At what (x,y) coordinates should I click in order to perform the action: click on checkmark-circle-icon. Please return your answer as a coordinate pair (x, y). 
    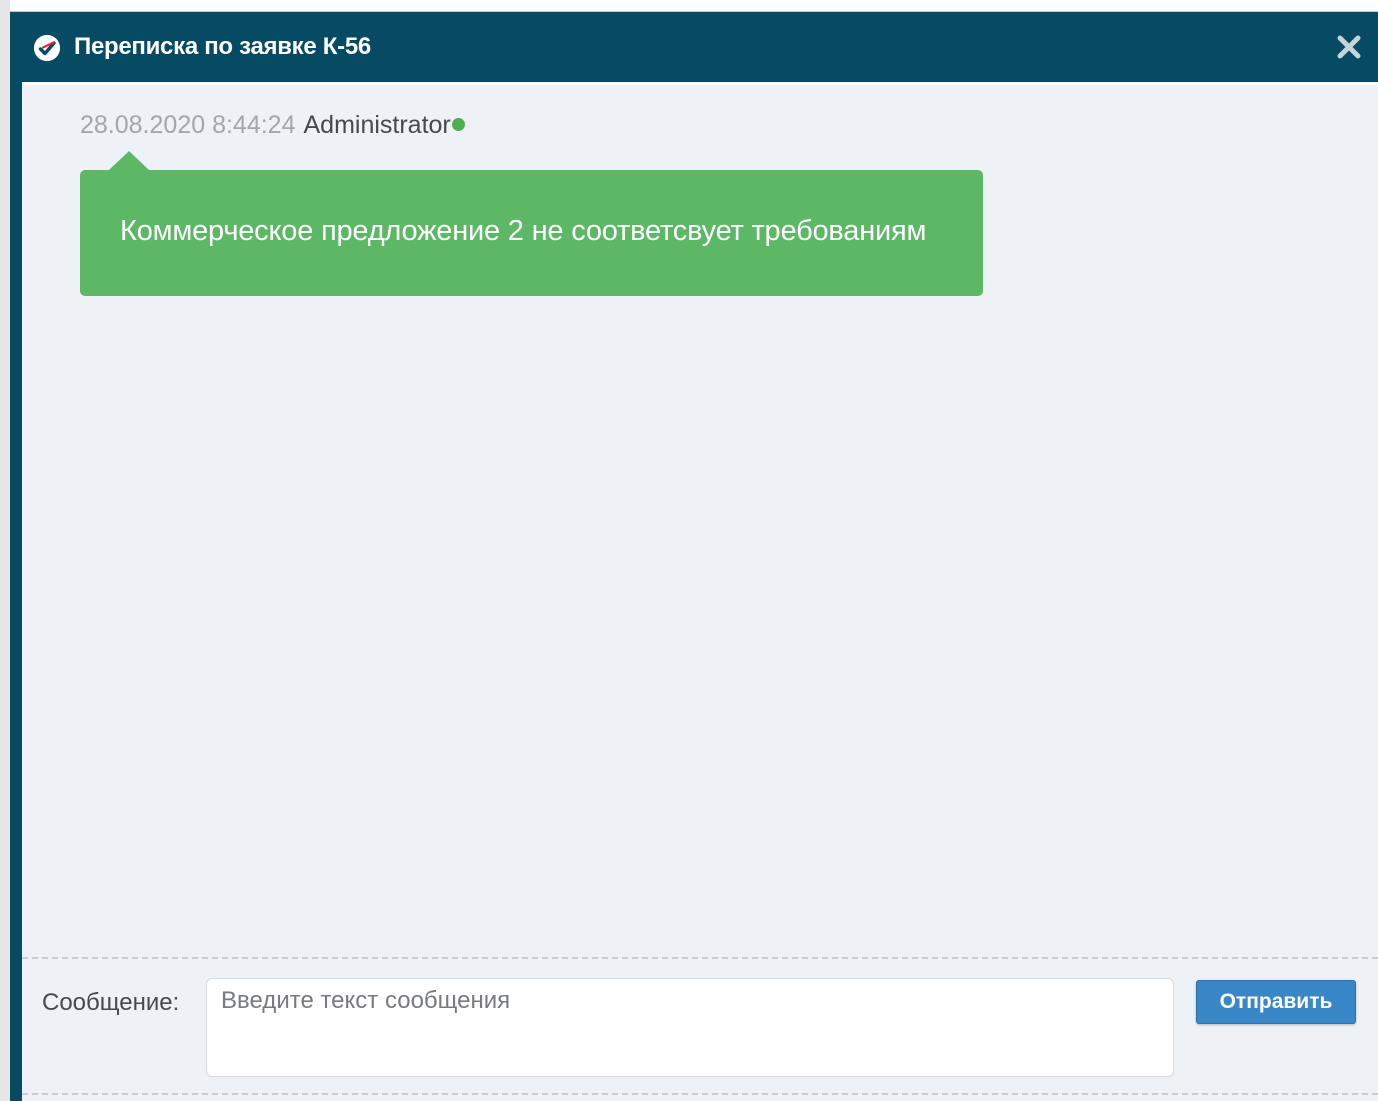
    Looking at the image, I should click on (47, 48).